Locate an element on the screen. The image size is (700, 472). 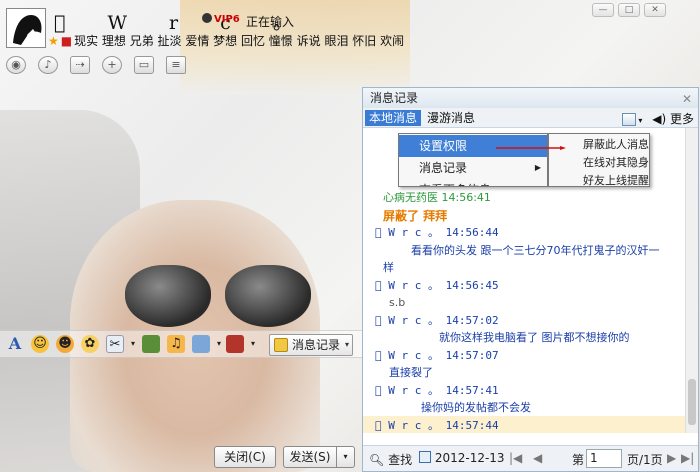
scrollbar-thumb is located at coordinates (692, 402).